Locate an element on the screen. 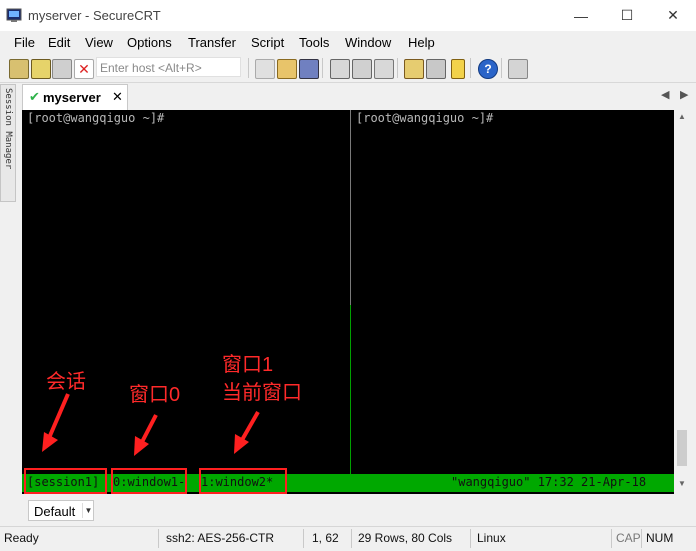  menu-script: Script is located at coordinates (267, 42).